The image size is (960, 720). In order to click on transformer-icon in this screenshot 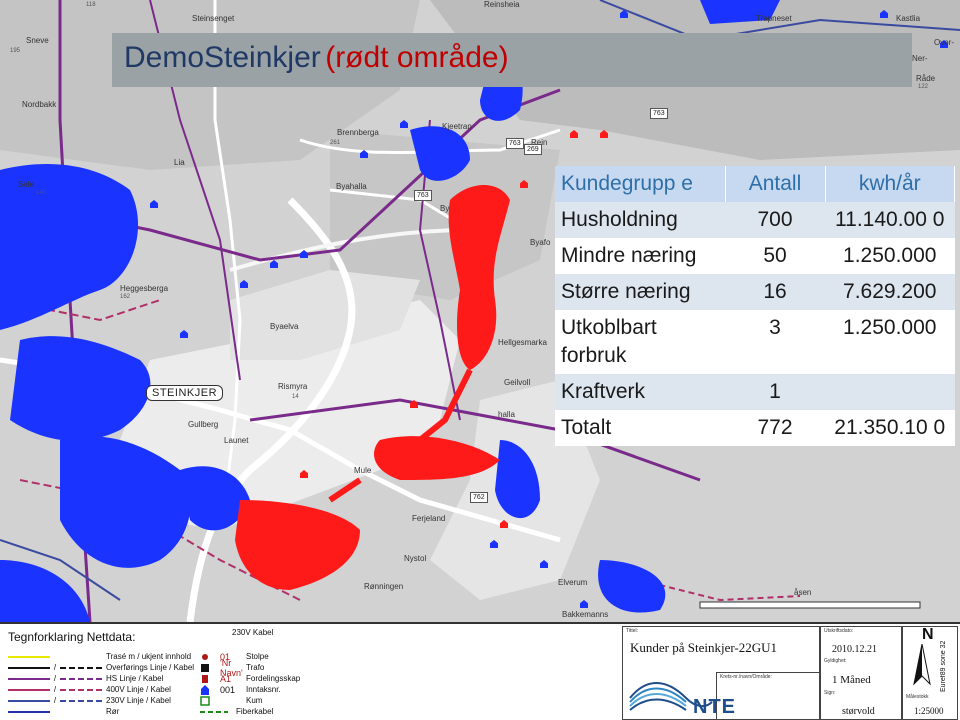, I will do `click(206, 668)`.